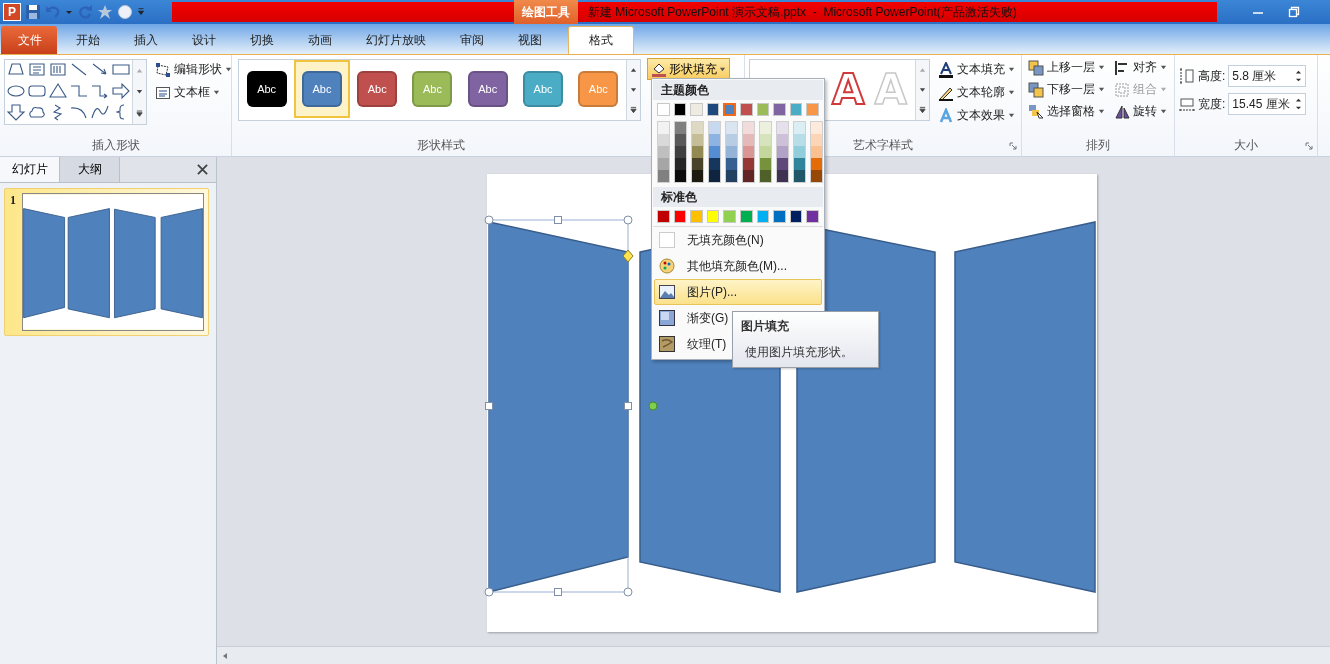  What do you see at coordinates (1246, 145) in the screenshot?
I see `group-label: 大小` at bounding box center [1246, 145].